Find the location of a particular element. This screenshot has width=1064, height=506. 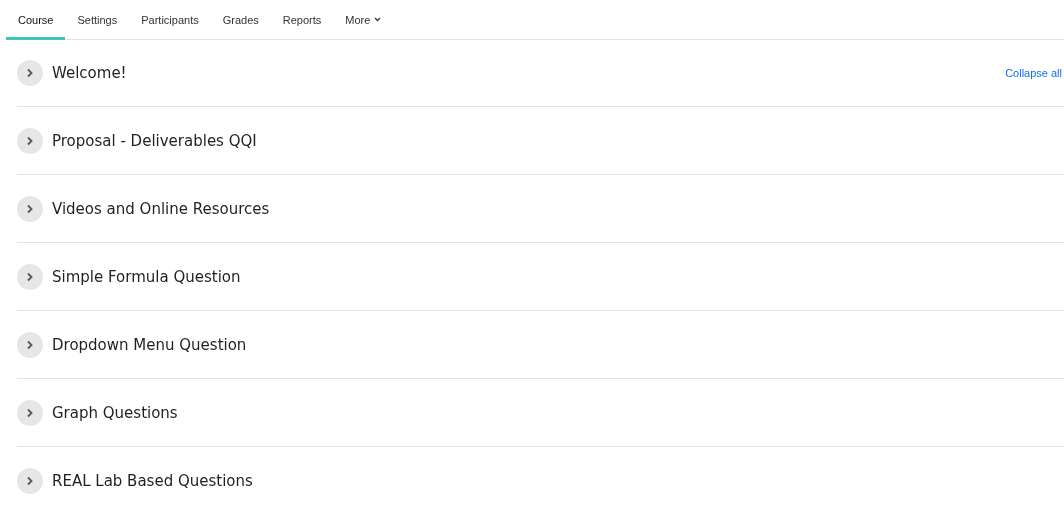

nav-tab: Settings is located at coordinates (97, 20).